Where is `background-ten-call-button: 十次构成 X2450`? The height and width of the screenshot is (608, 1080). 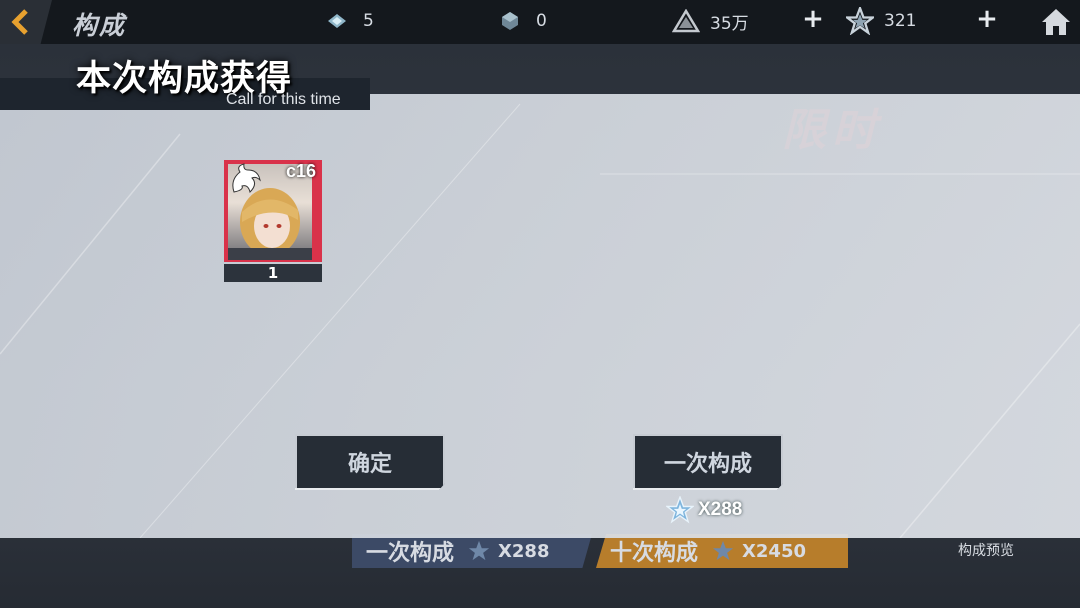 background-ten-call-button: 十次构成 X2450 is located at coordinates (722, 551).